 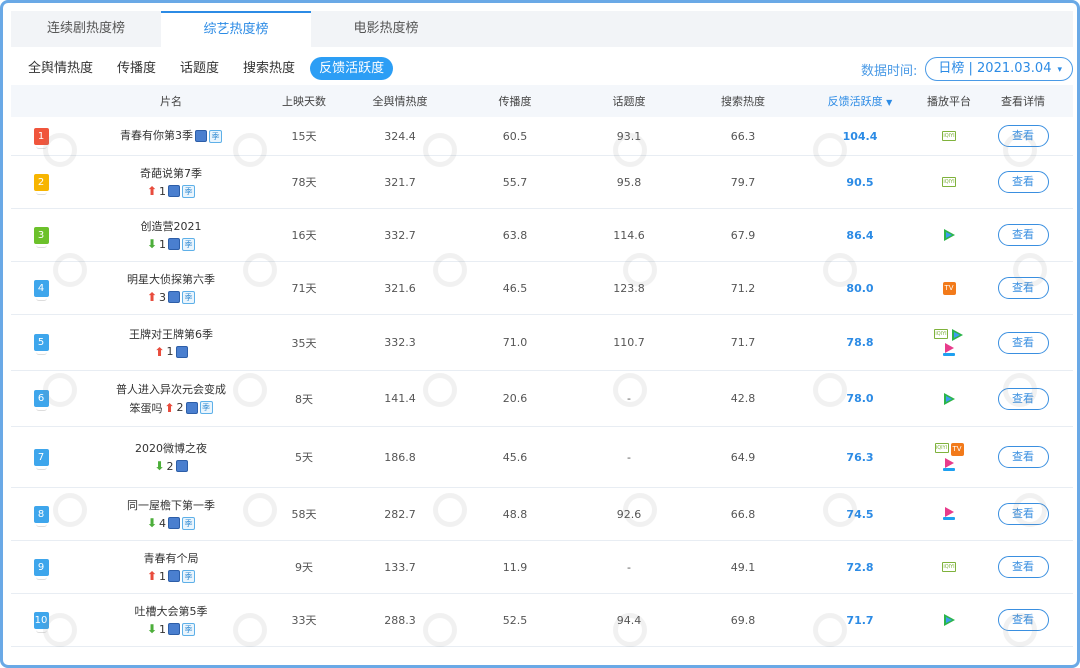 I want to click on header-name: 片名, so click(x=171, y=101).